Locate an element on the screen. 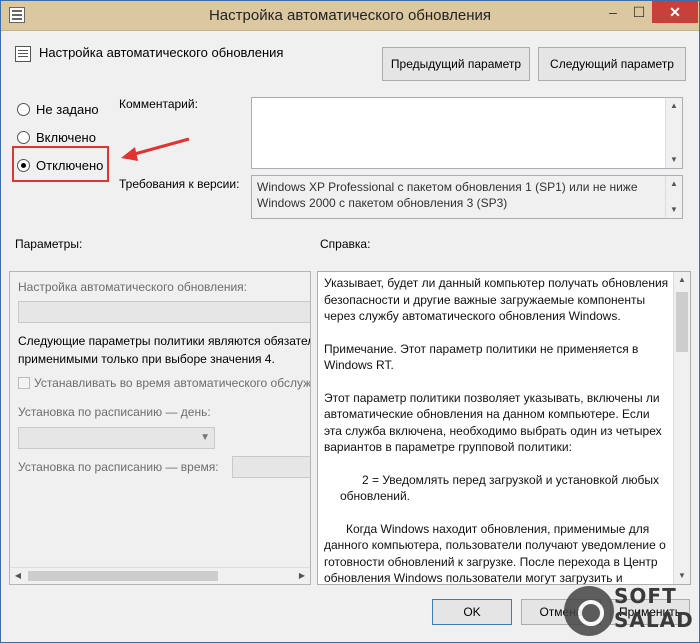  radio-label: Включено is located at coordinates (66, 137).